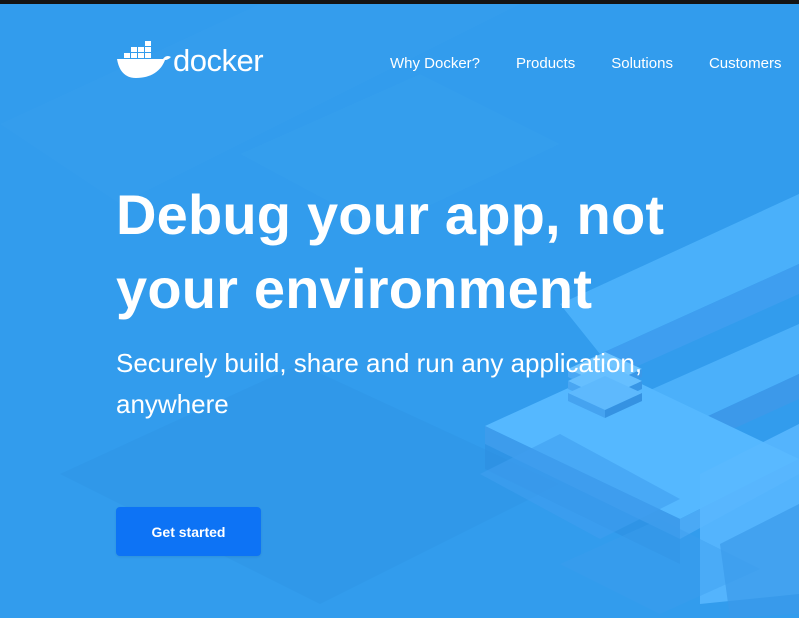 The height and width of the screenshot is (618, 799). What do you see at coordinates (745, 64) in the screenshot?
I see `nav-item-customers: Customers` at bounding box center [745, 64].